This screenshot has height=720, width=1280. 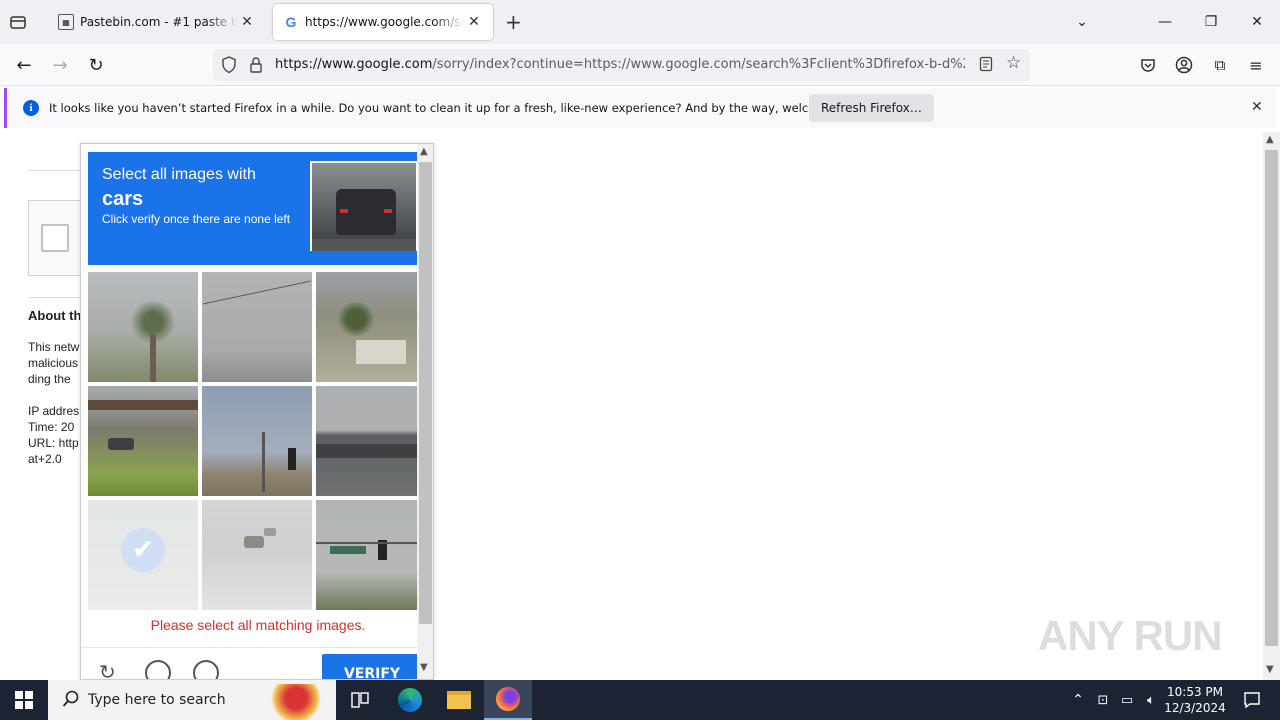 I want to click on info-line: Time: 20, so click(x=51, y=427).